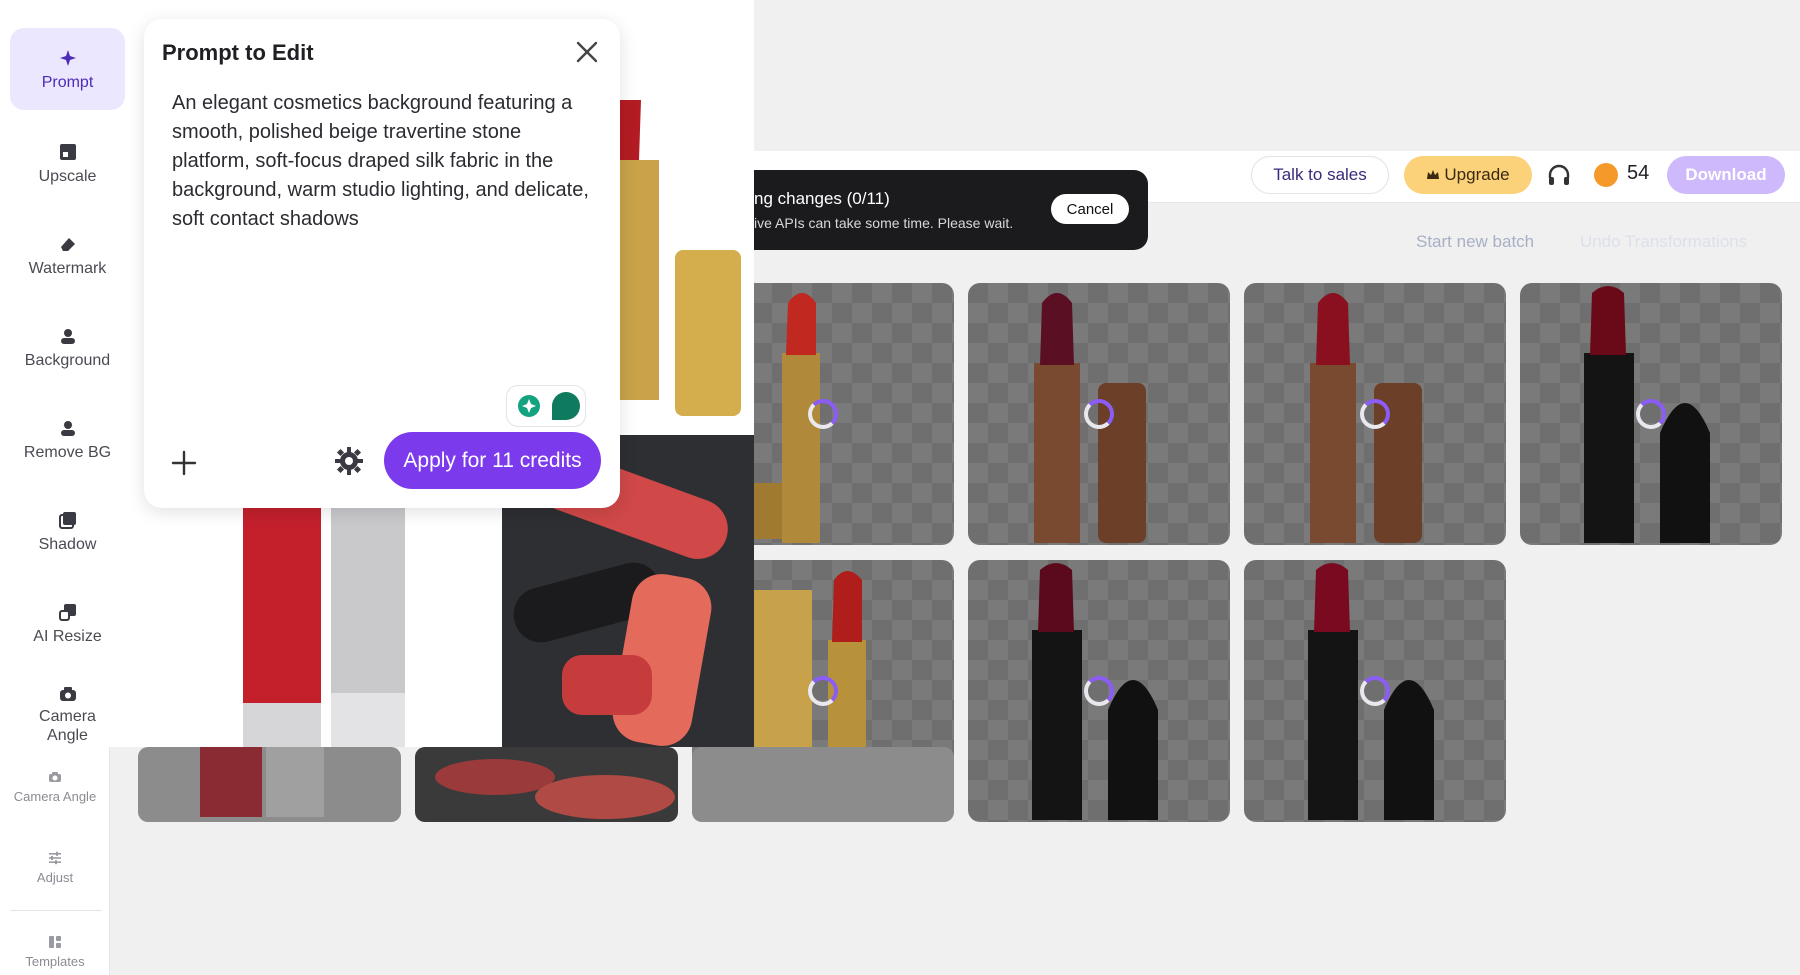  What do you see at coordinates (1638, 173) in the screenshot?
I see `credits-count: 54` at bounding box center [1638, 173].